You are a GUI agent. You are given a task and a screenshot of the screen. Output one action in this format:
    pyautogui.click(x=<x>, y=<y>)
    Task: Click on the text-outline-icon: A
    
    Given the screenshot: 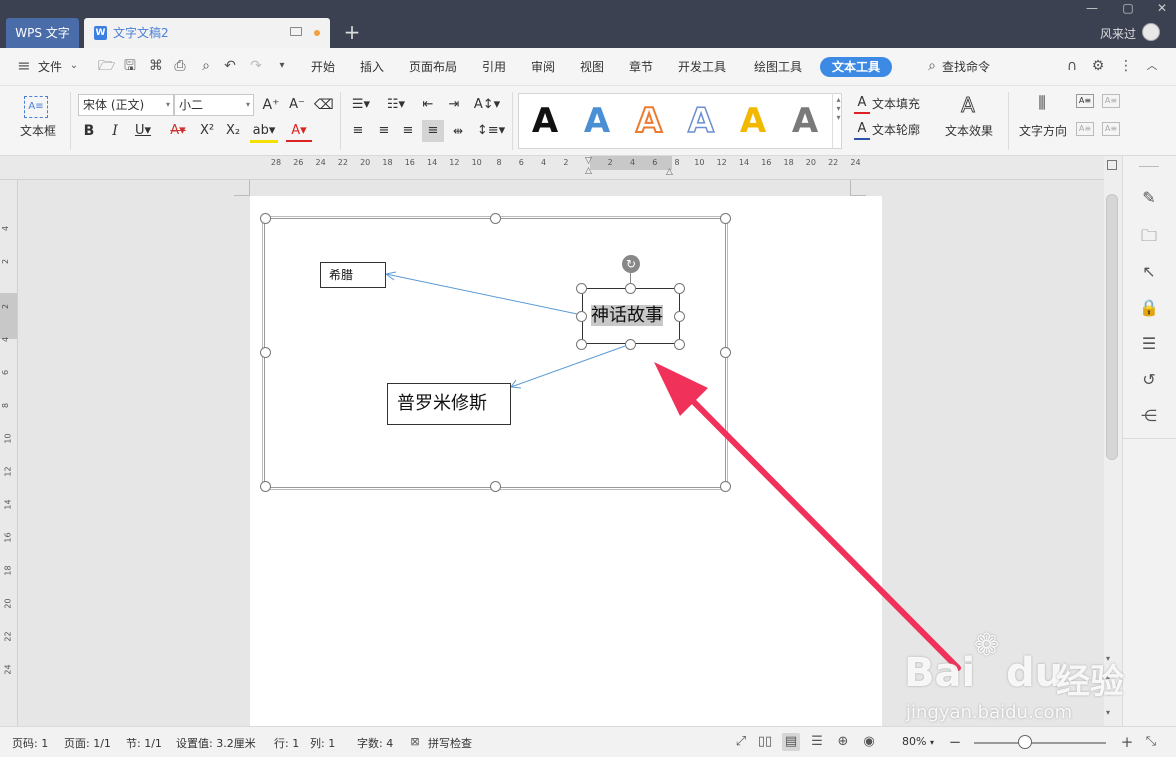 What is the action you would take?
    pyautogui.click(x=862, y=130)
    